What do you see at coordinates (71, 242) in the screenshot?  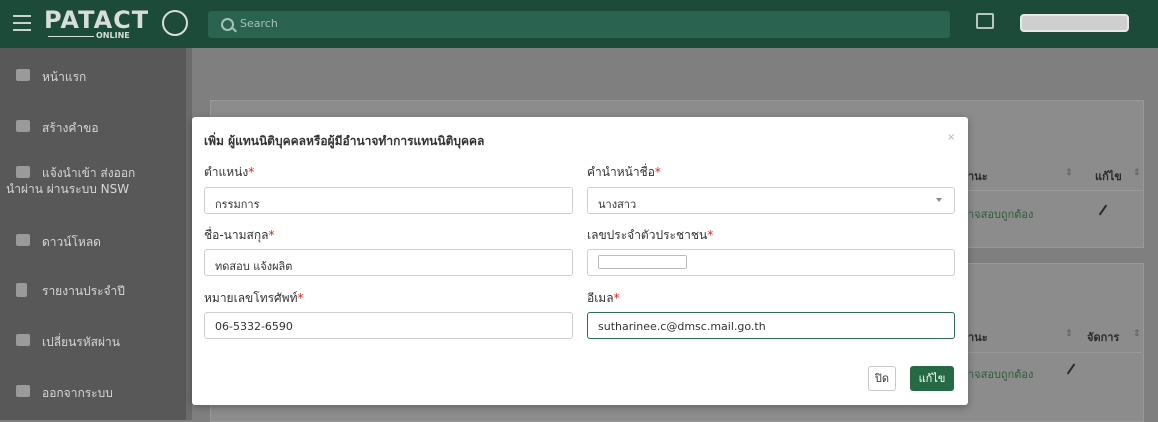 I see `sidebar-item-label: ดาวน์โหลด` at bounding box center [71, 242].